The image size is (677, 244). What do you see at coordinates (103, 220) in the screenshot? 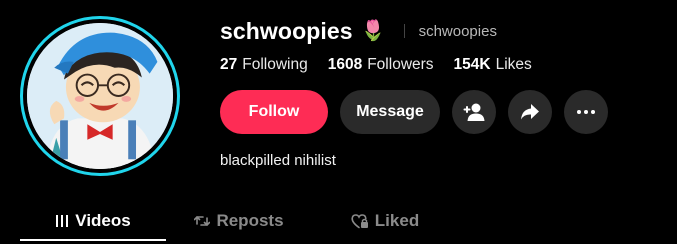
I see `tab-label: Videos` at bounding box center [103, 220].